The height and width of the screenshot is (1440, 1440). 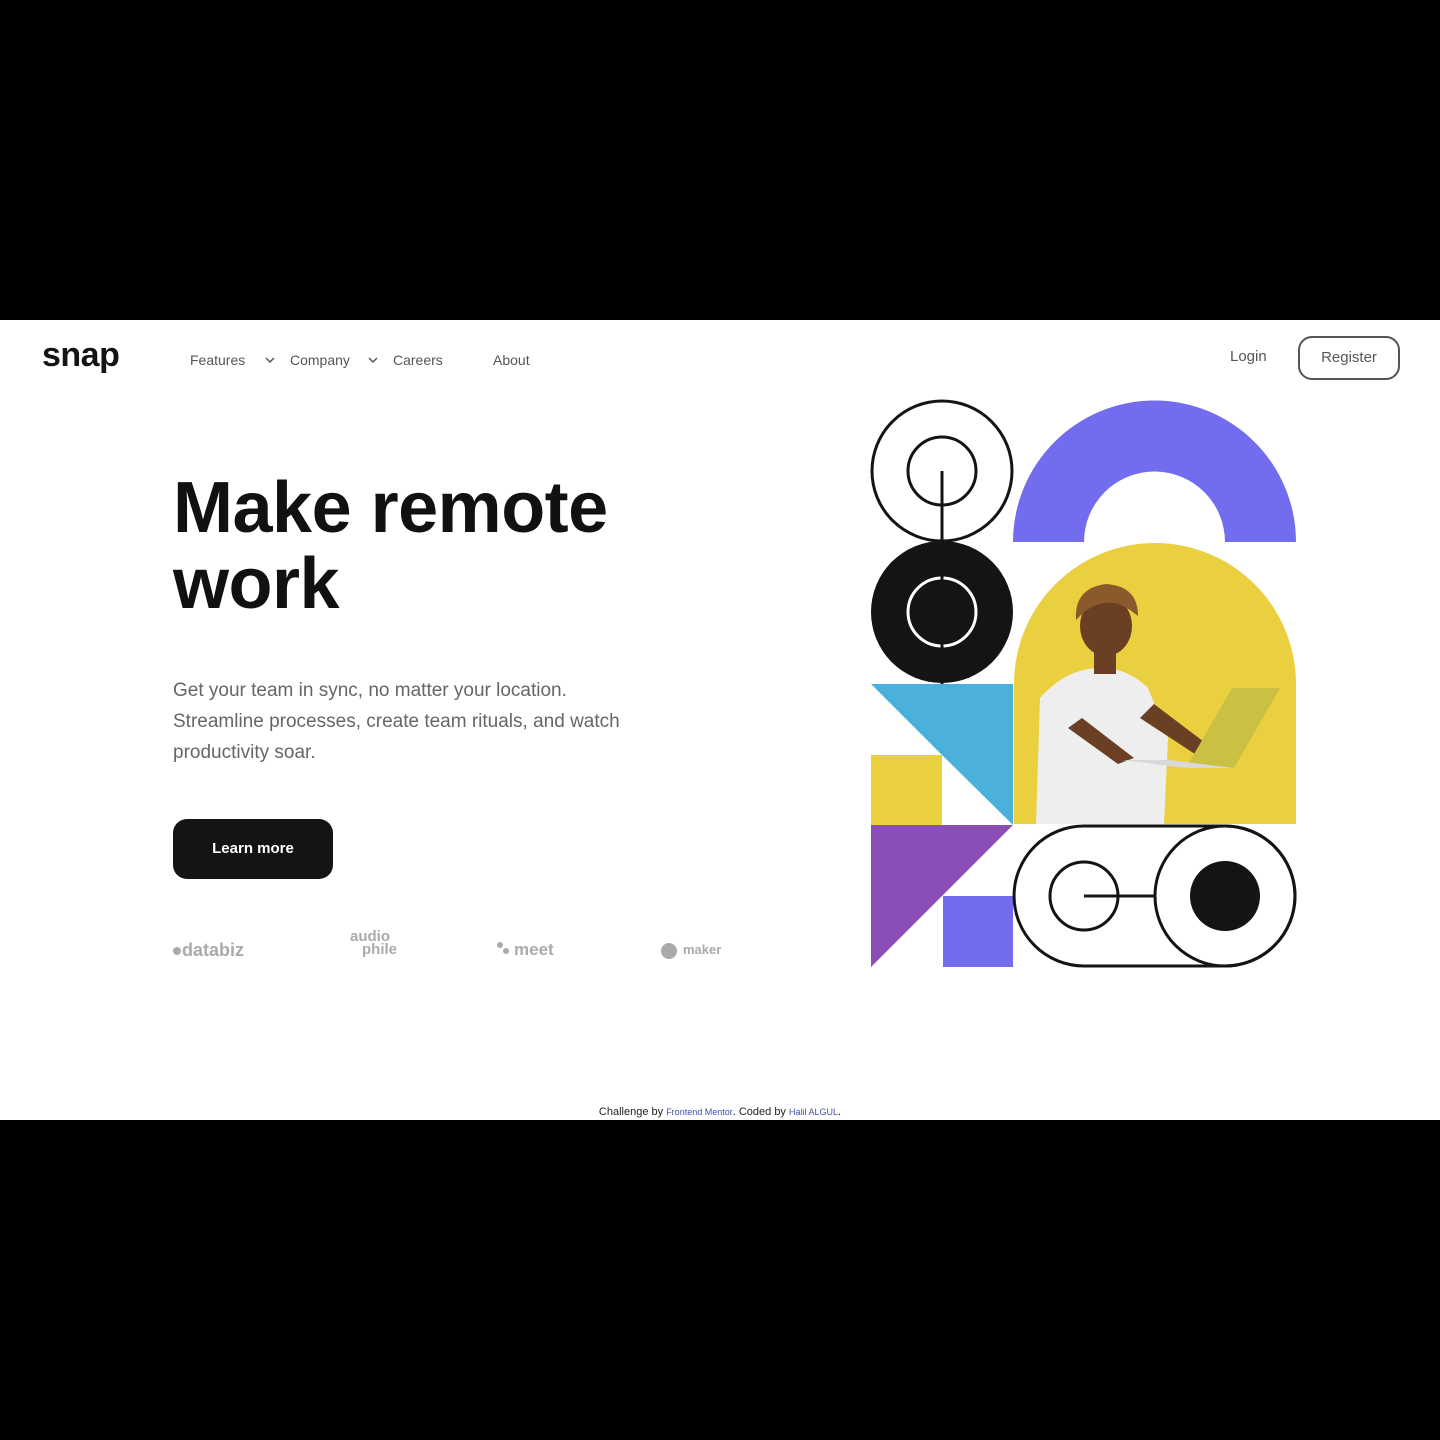 I want to click on blue-triangle-left, so click(x=906, y=719).